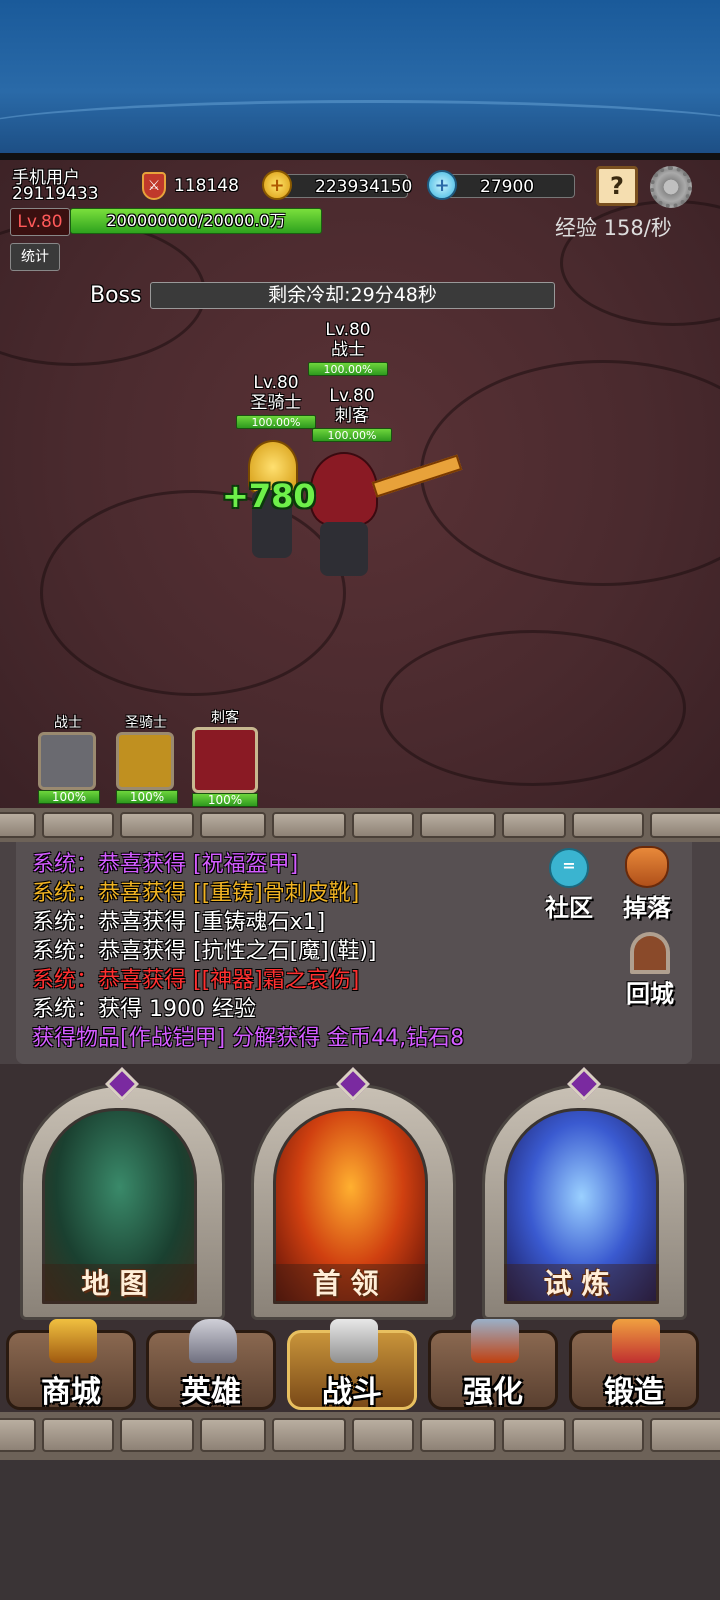 The height and width of the screenshot is (1600, 720). I want to click on drop-label: 掉落, so click(647, 908).